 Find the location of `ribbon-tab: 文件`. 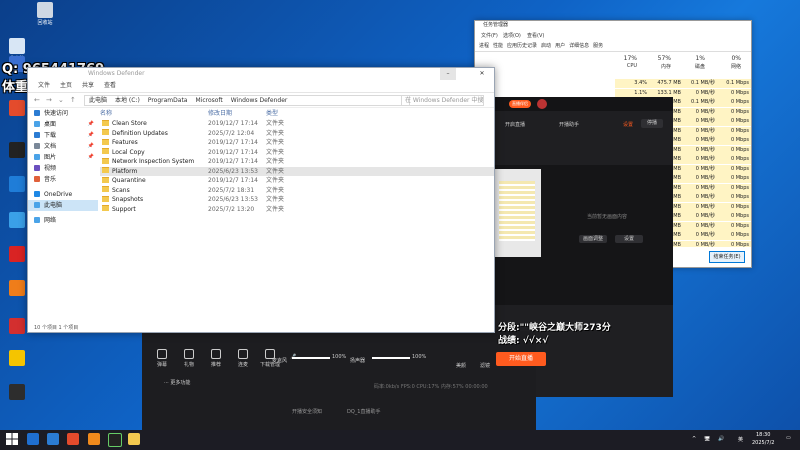

ribbon-tab: 文件 is located at coordinates (44, 86).